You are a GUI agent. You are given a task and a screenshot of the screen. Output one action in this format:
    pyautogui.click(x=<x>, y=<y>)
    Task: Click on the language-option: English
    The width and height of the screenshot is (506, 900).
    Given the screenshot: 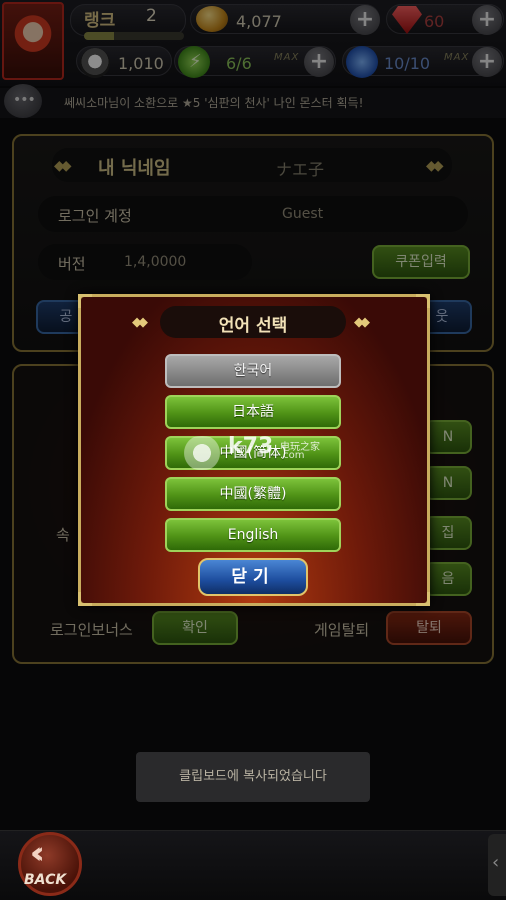 What is the action you would take?
    pyautogui.click(x=253, y=535)
    